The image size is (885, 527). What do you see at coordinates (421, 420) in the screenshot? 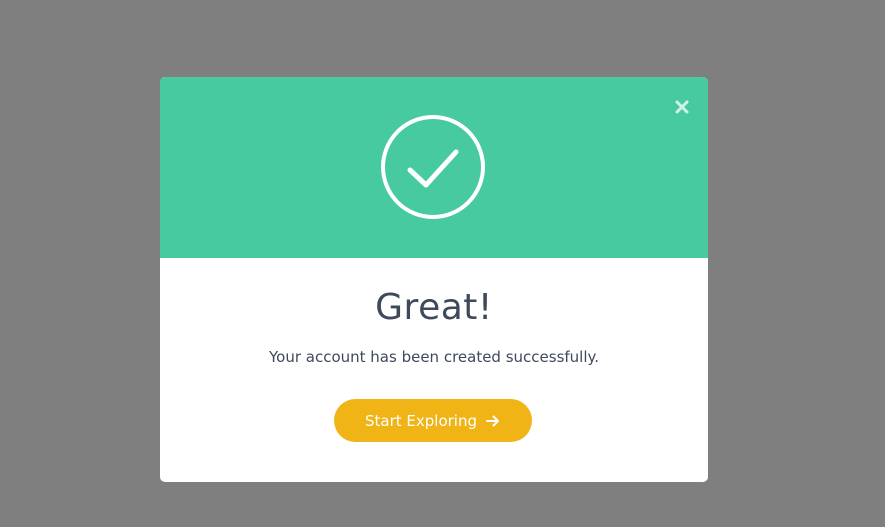
I see `start-exploring-label: Start Exploring` at bounding box center [421, 420].